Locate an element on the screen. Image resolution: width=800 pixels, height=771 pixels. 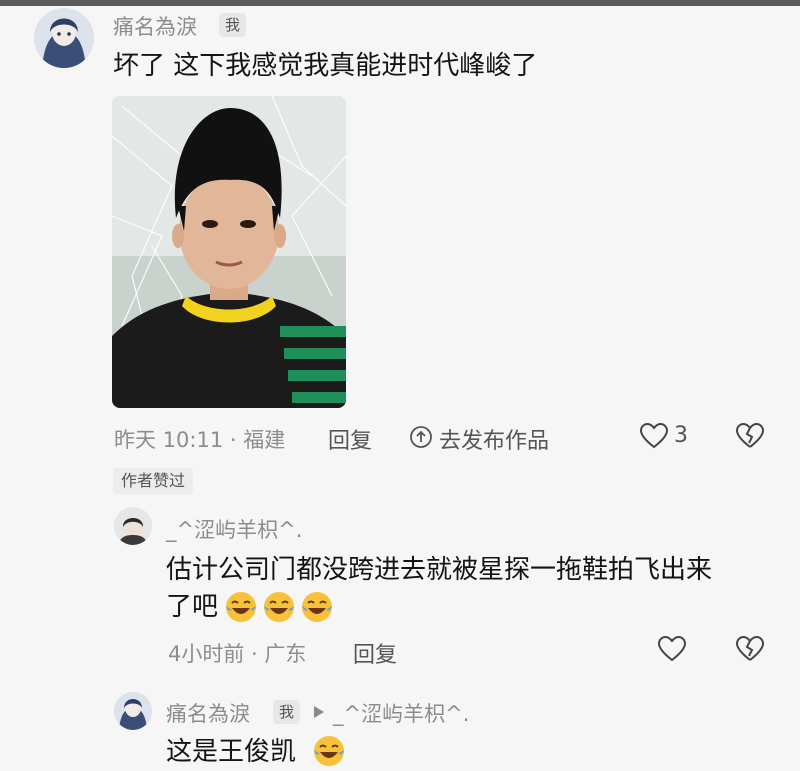
user-avatar is located at coordinates (64, 38).